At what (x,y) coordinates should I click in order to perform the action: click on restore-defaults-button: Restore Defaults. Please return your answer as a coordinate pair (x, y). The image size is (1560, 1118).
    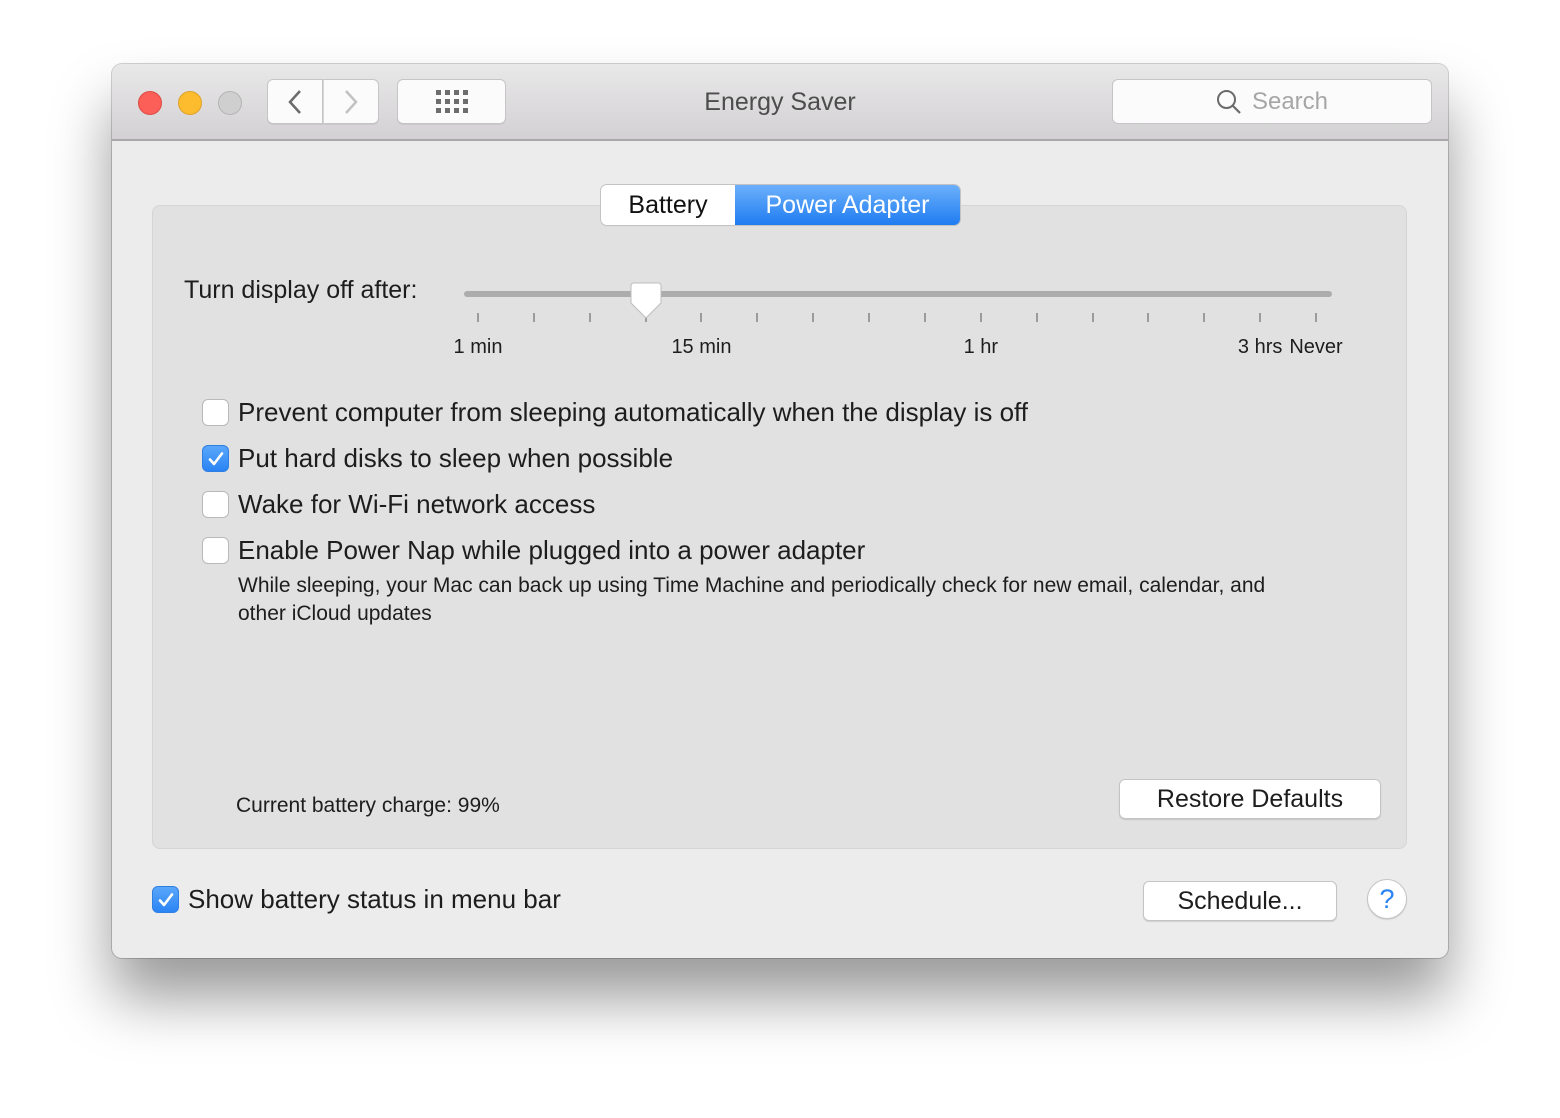
    Looking at the image, I should click on (1250, 799).